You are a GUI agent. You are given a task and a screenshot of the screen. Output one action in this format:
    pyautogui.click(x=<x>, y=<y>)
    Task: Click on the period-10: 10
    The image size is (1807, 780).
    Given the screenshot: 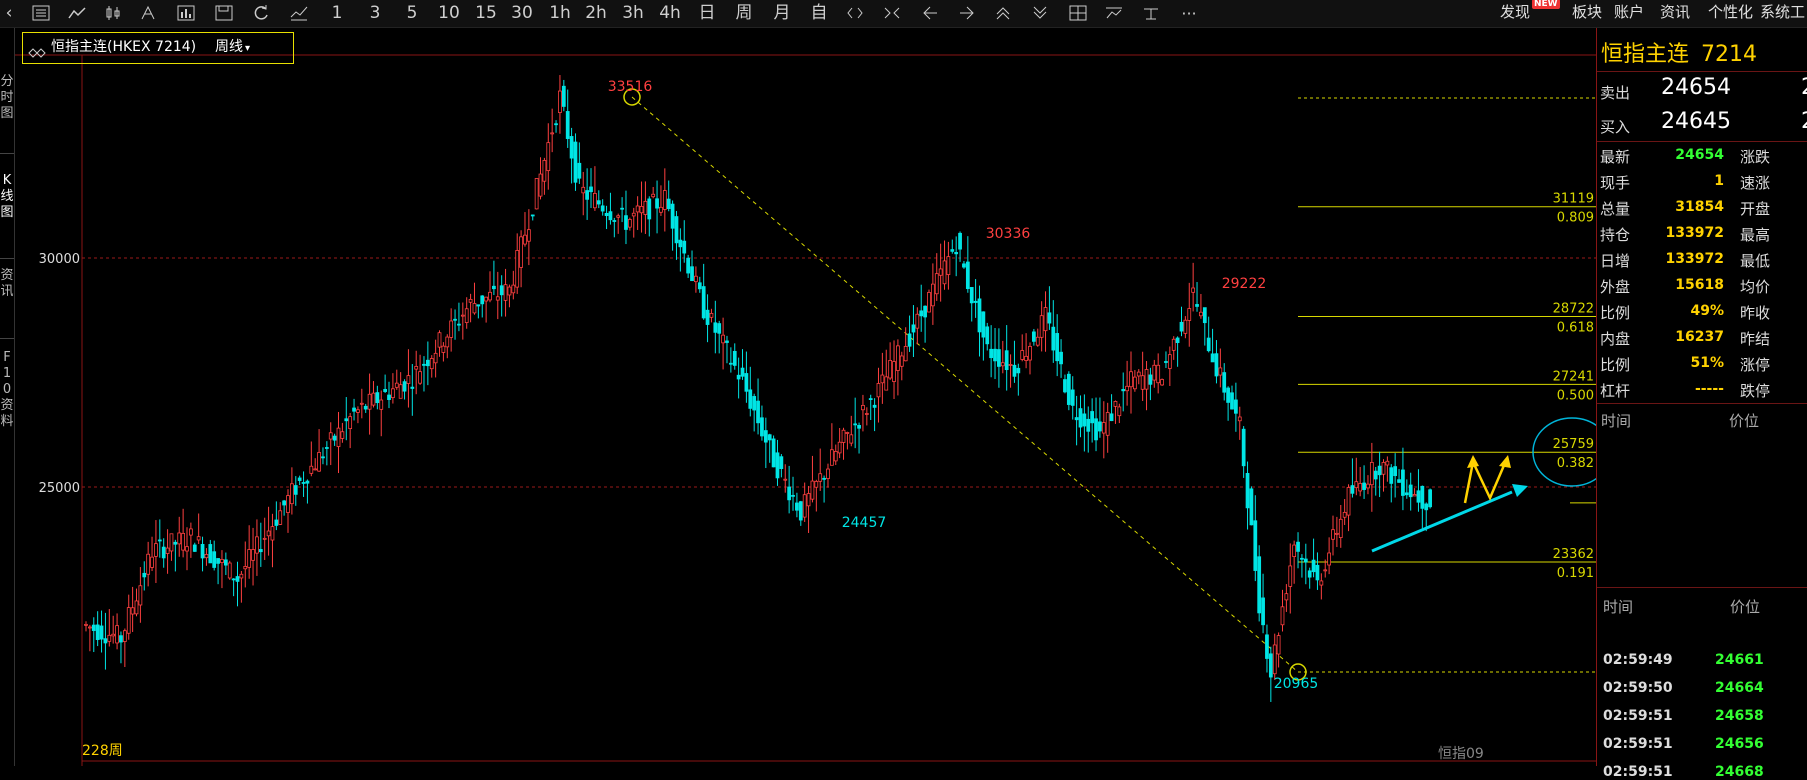 What is the action you would take?
    pyautogui.click(x=449, y=13)
    